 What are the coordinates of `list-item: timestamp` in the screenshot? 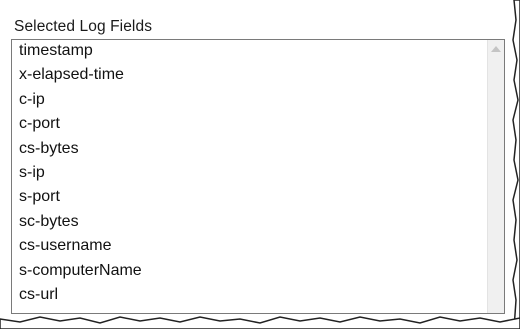 It's located at (249, 52).